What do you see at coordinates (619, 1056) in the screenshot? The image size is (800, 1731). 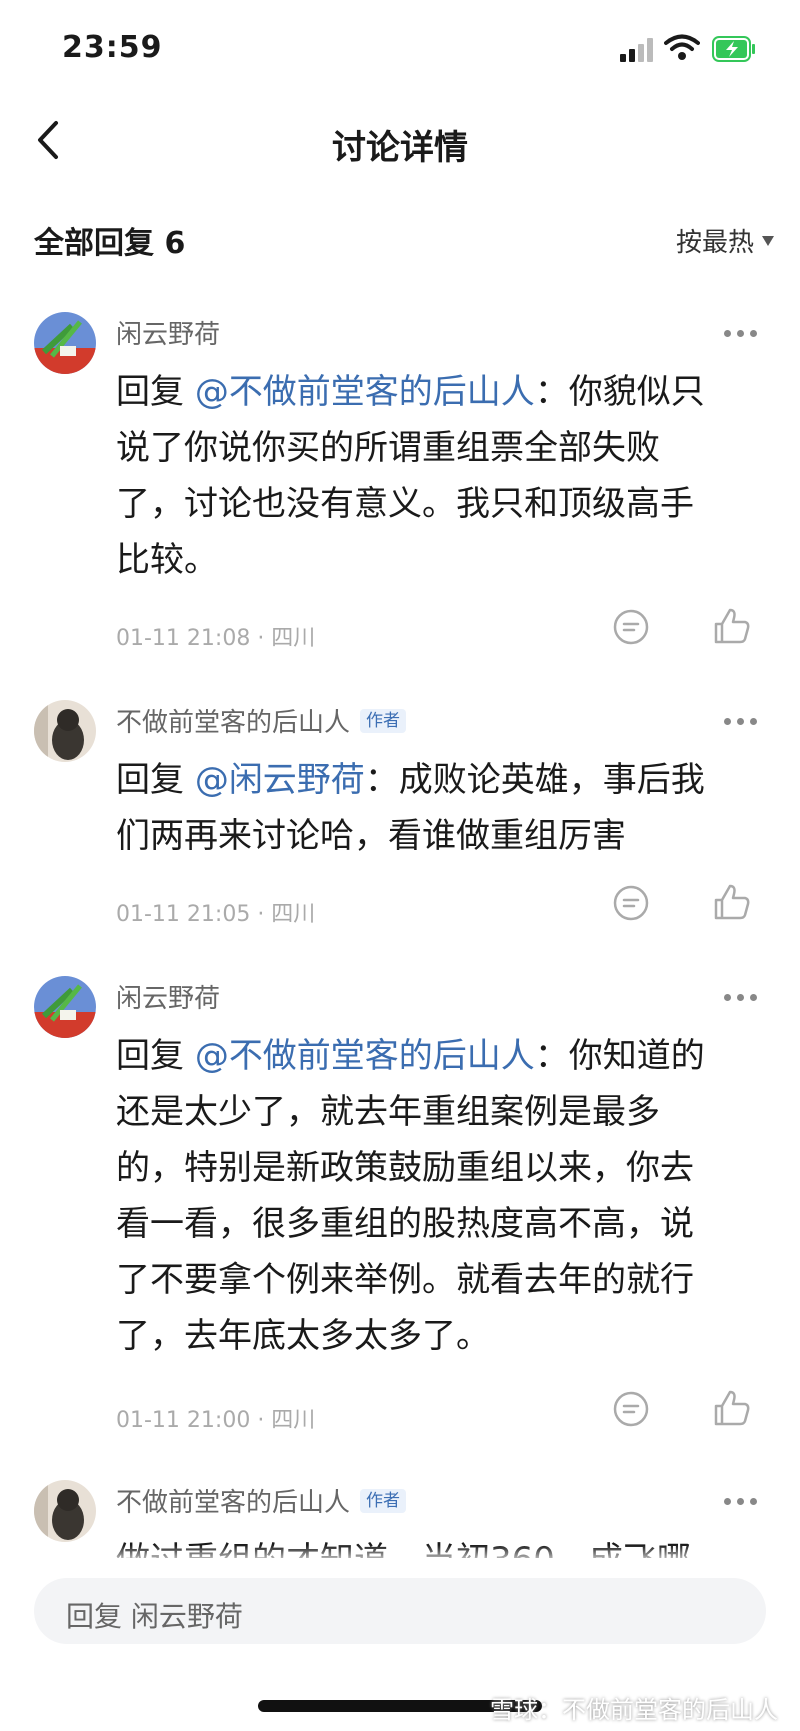 I see `comment-text: ：你知道的` at bounding box center [619, 1056].